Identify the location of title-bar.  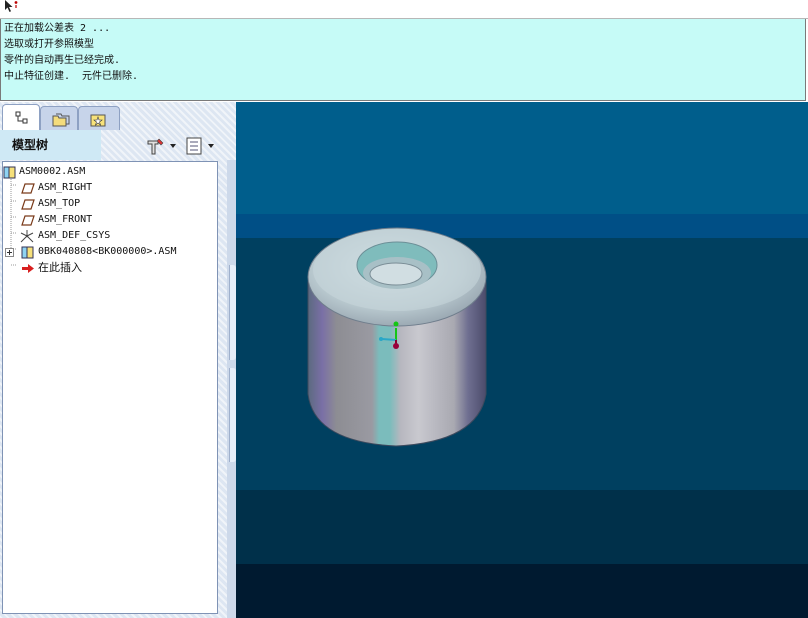
(404, 9).